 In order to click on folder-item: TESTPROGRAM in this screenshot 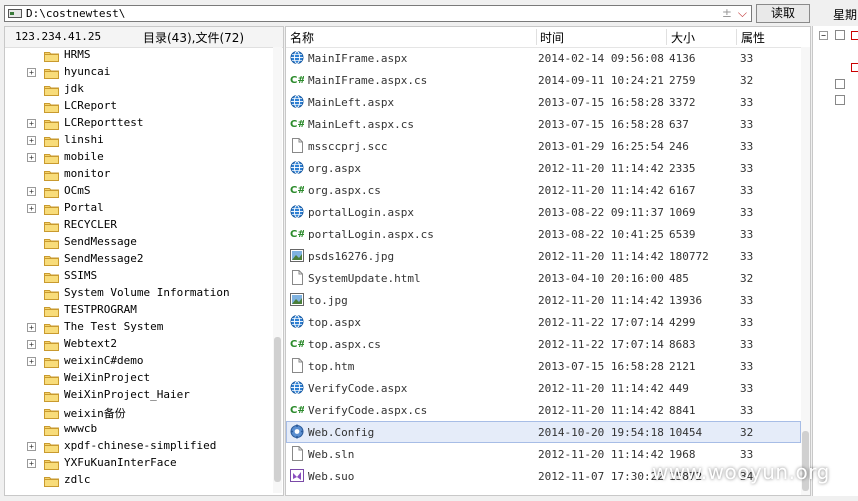, I will do `click(138, 310)`.